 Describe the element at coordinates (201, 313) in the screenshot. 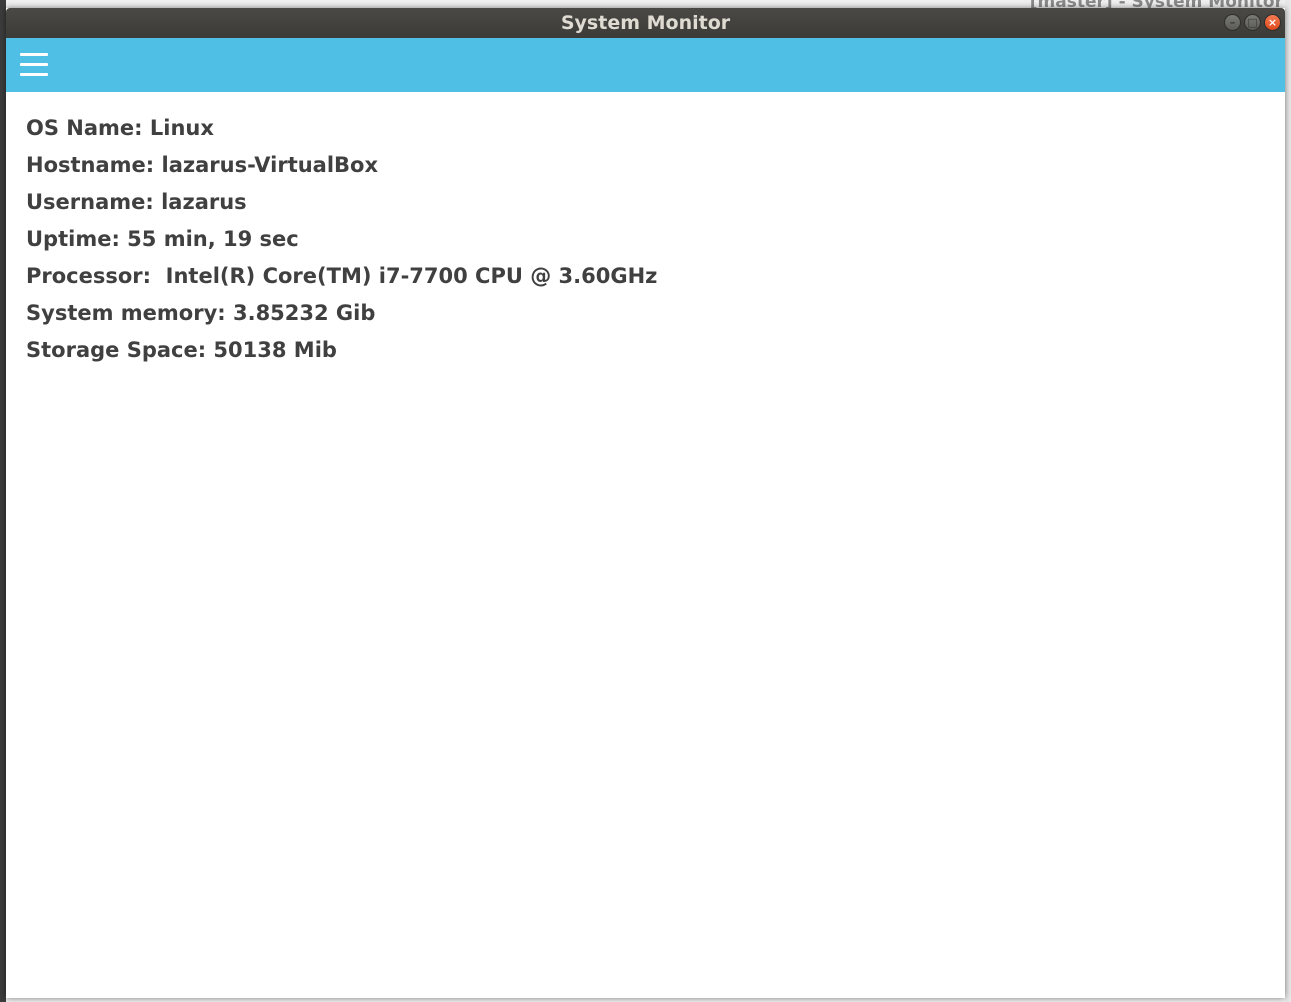

I see `system-memory-text: System memory: 3.85232 Gib` at that location.